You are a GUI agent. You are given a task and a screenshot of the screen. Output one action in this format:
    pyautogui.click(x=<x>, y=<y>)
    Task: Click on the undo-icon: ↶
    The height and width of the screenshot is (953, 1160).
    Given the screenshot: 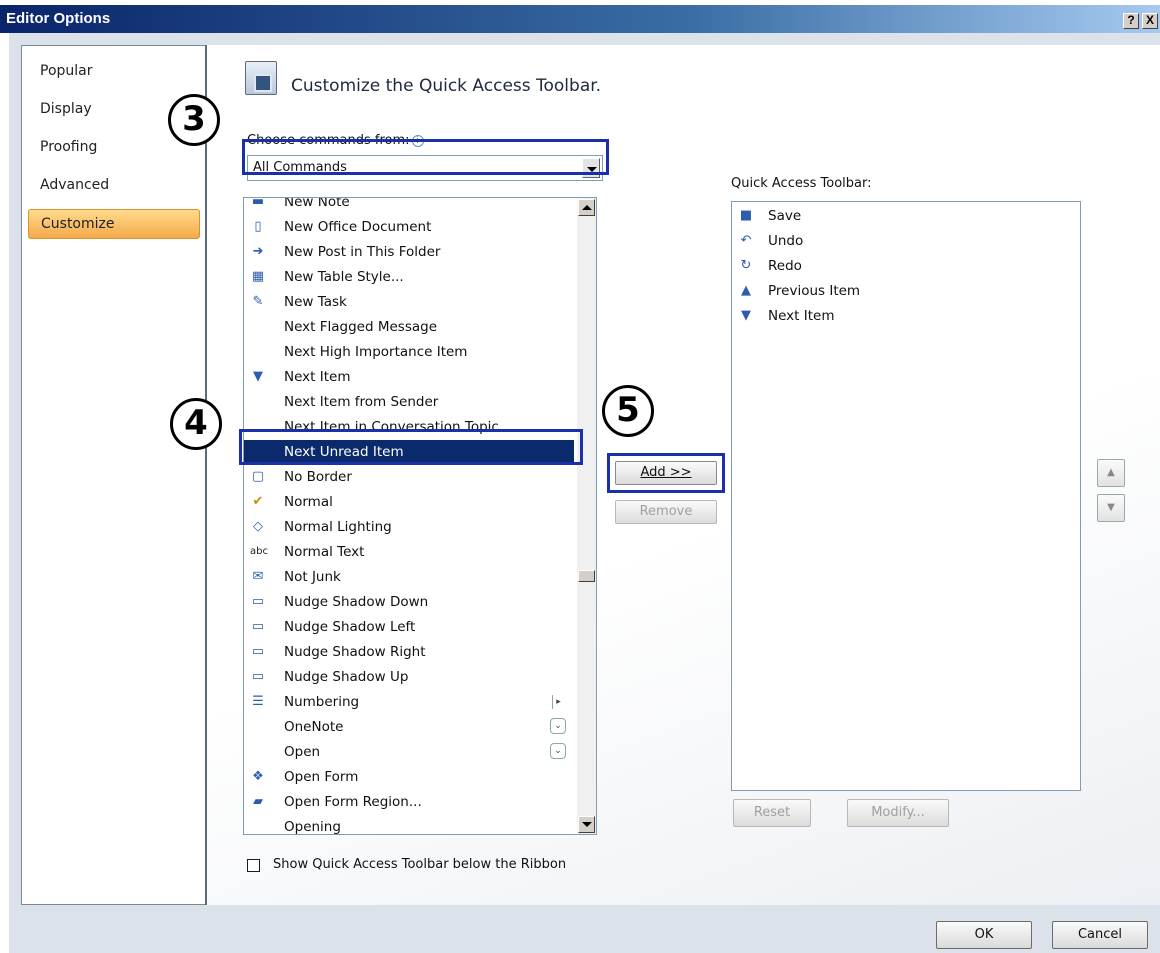 What is the action you would take?
    pyautogui.click(x=746, y=240)
    